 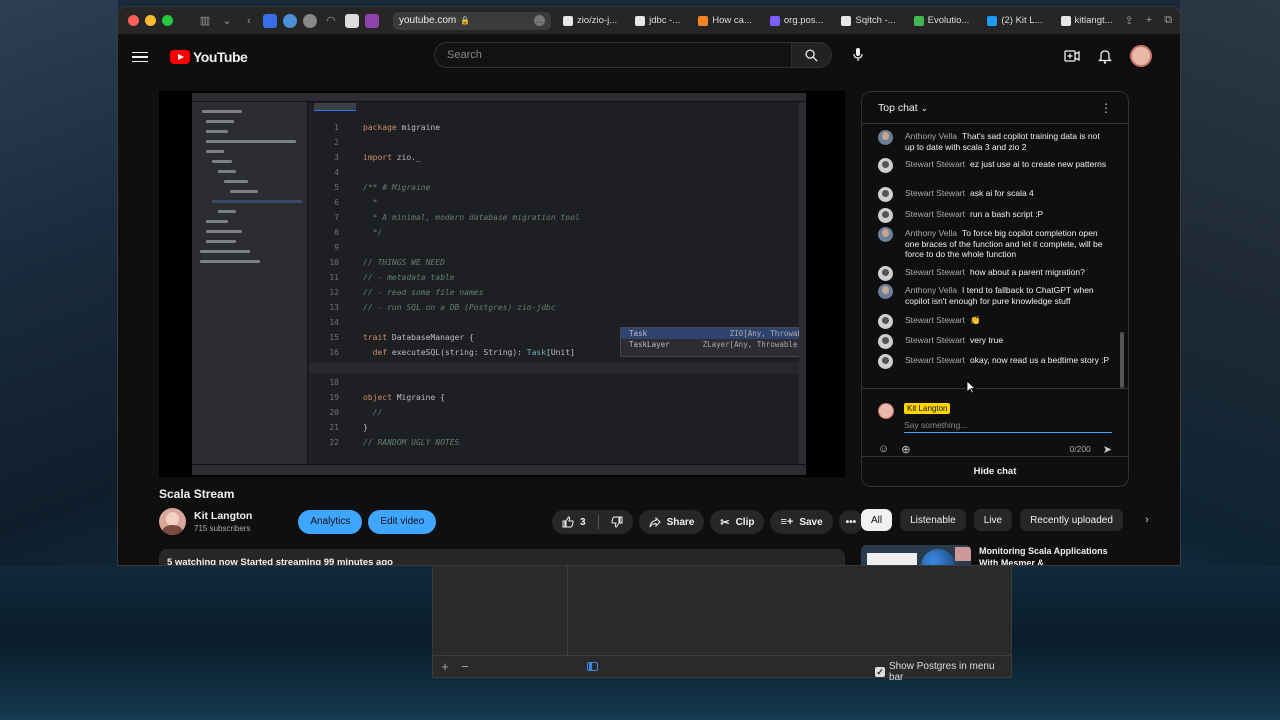 What do you see at coordinates (1149, 20) in the screenshot?
I see `new-tab-icon: +` at bounding box center [1149, 20].